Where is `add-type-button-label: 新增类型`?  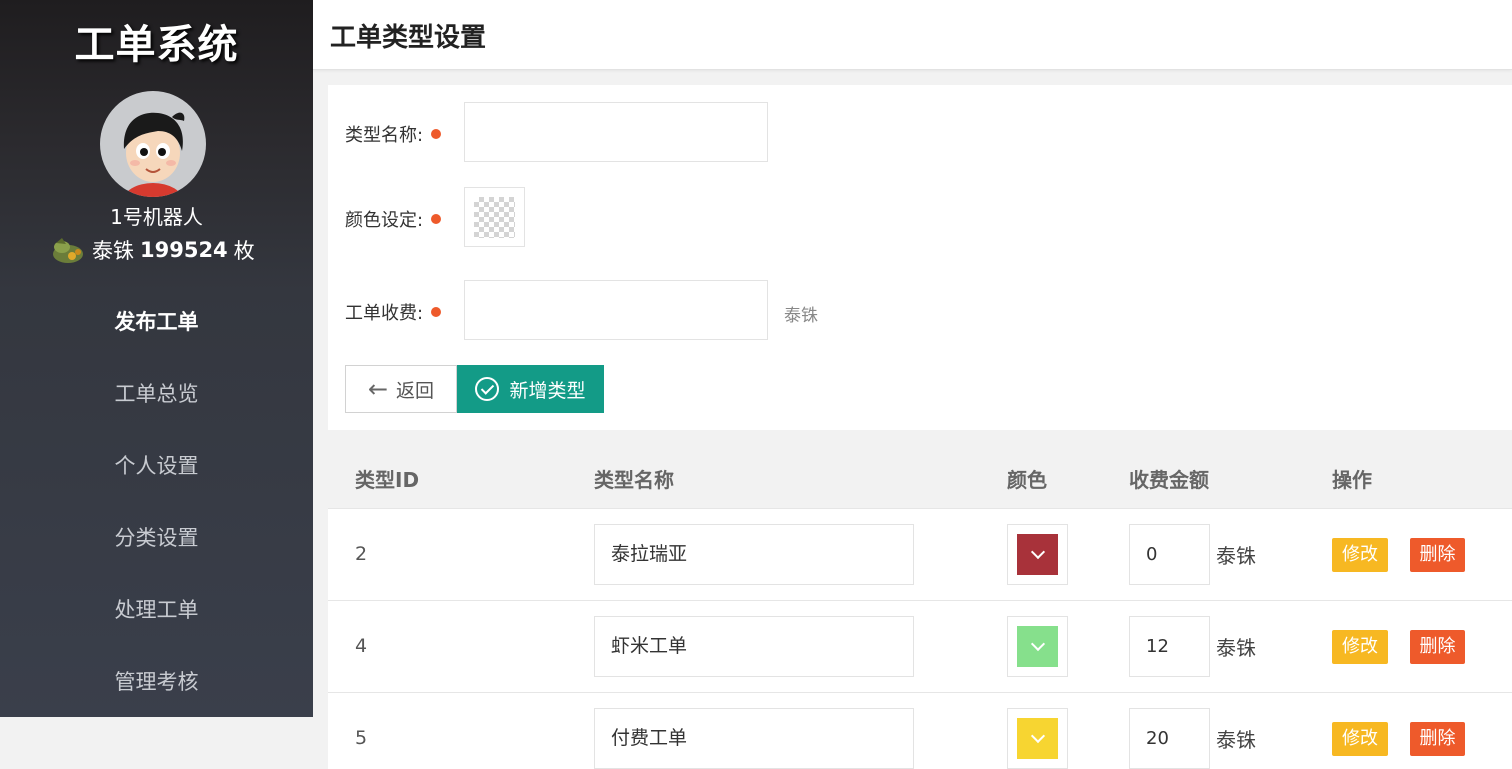
add-type-button-label: 新增类型 is located at coordinates (547, 390).